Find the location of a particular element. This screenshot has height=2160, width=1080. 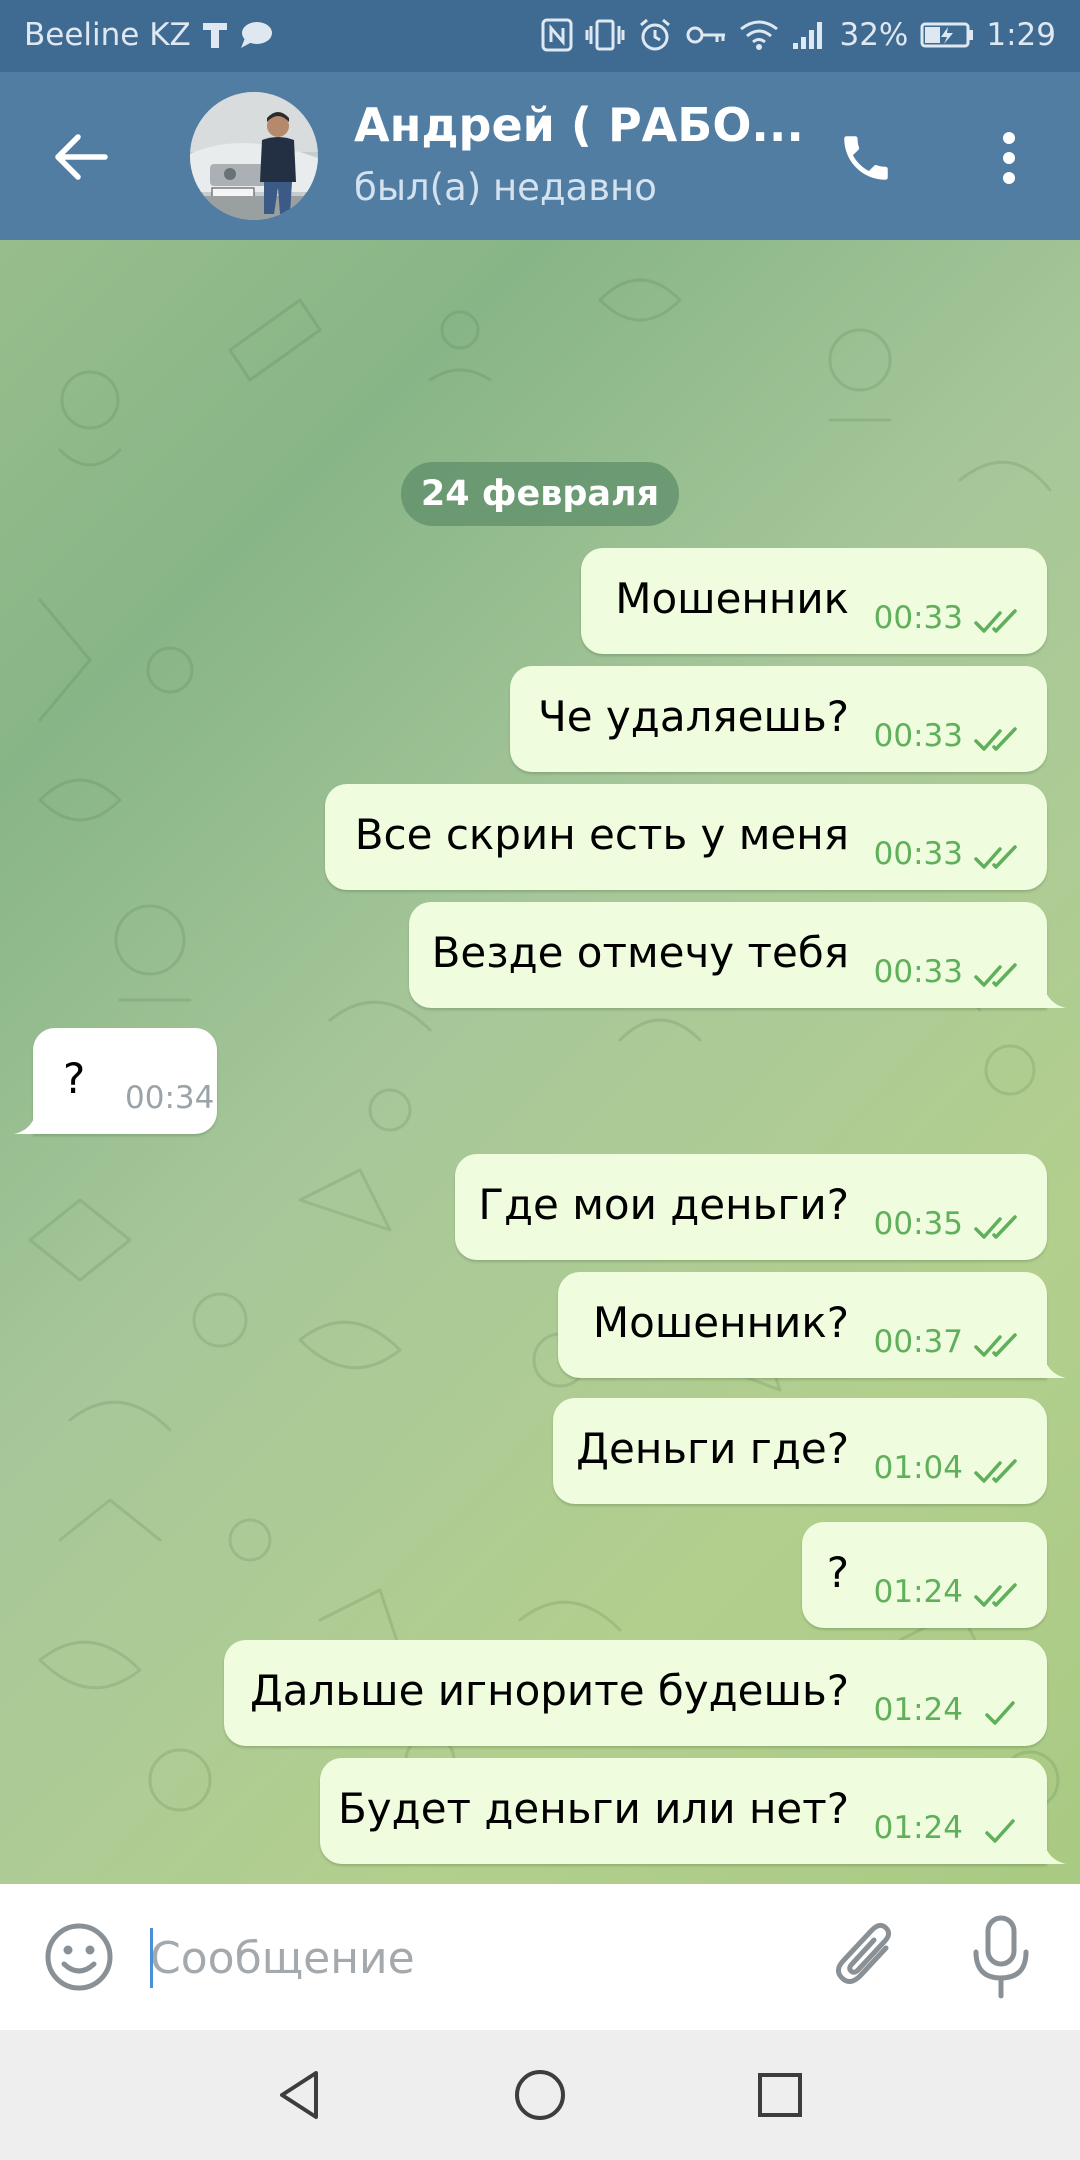

vibrate-icon is located at coordinates (605, 35).